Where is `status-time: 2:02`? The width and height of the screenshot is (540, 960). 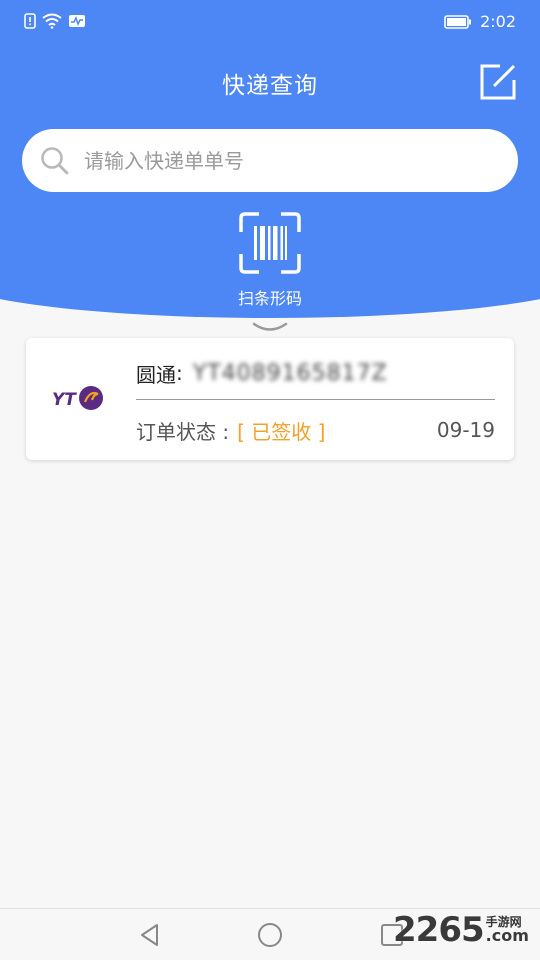
status-time: 2:02 is located at coordinates (498, 21).